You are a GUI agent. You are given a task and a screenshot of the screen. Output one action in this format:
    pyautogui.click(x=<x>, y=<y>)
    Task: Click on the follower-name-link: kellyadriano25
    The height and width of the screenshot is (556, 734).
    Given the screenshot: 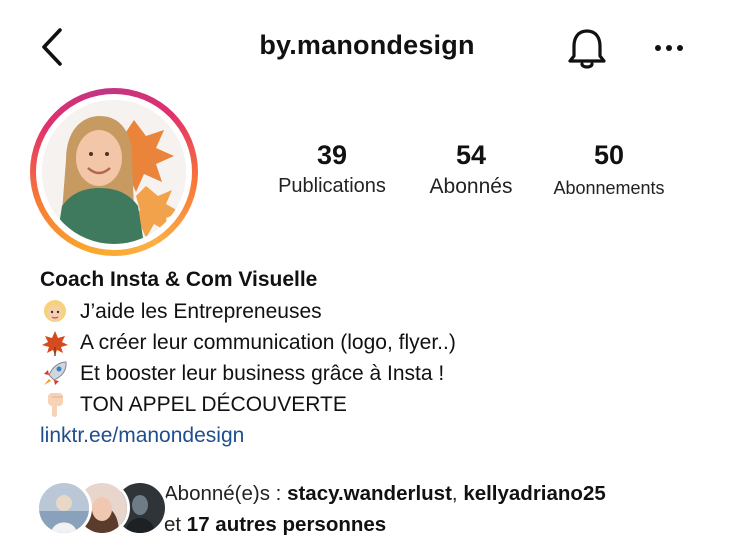 What is the action you would take?
    pyautogui.click(x=534, y=493)
    